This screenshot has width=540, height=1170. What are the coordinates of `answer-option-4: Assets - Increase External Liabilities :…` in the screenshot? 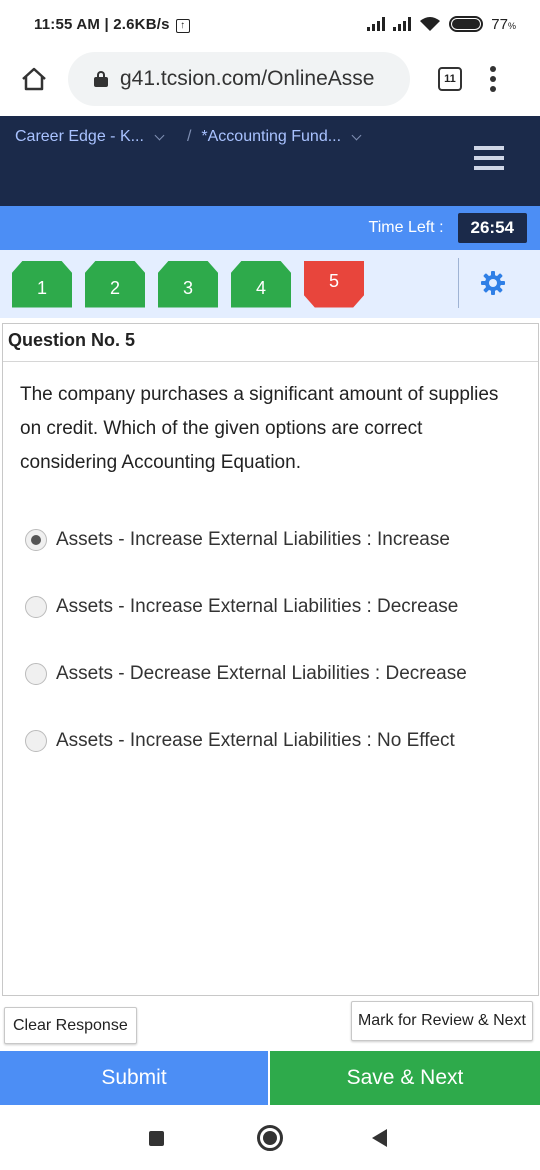 It's located at (270, 740).